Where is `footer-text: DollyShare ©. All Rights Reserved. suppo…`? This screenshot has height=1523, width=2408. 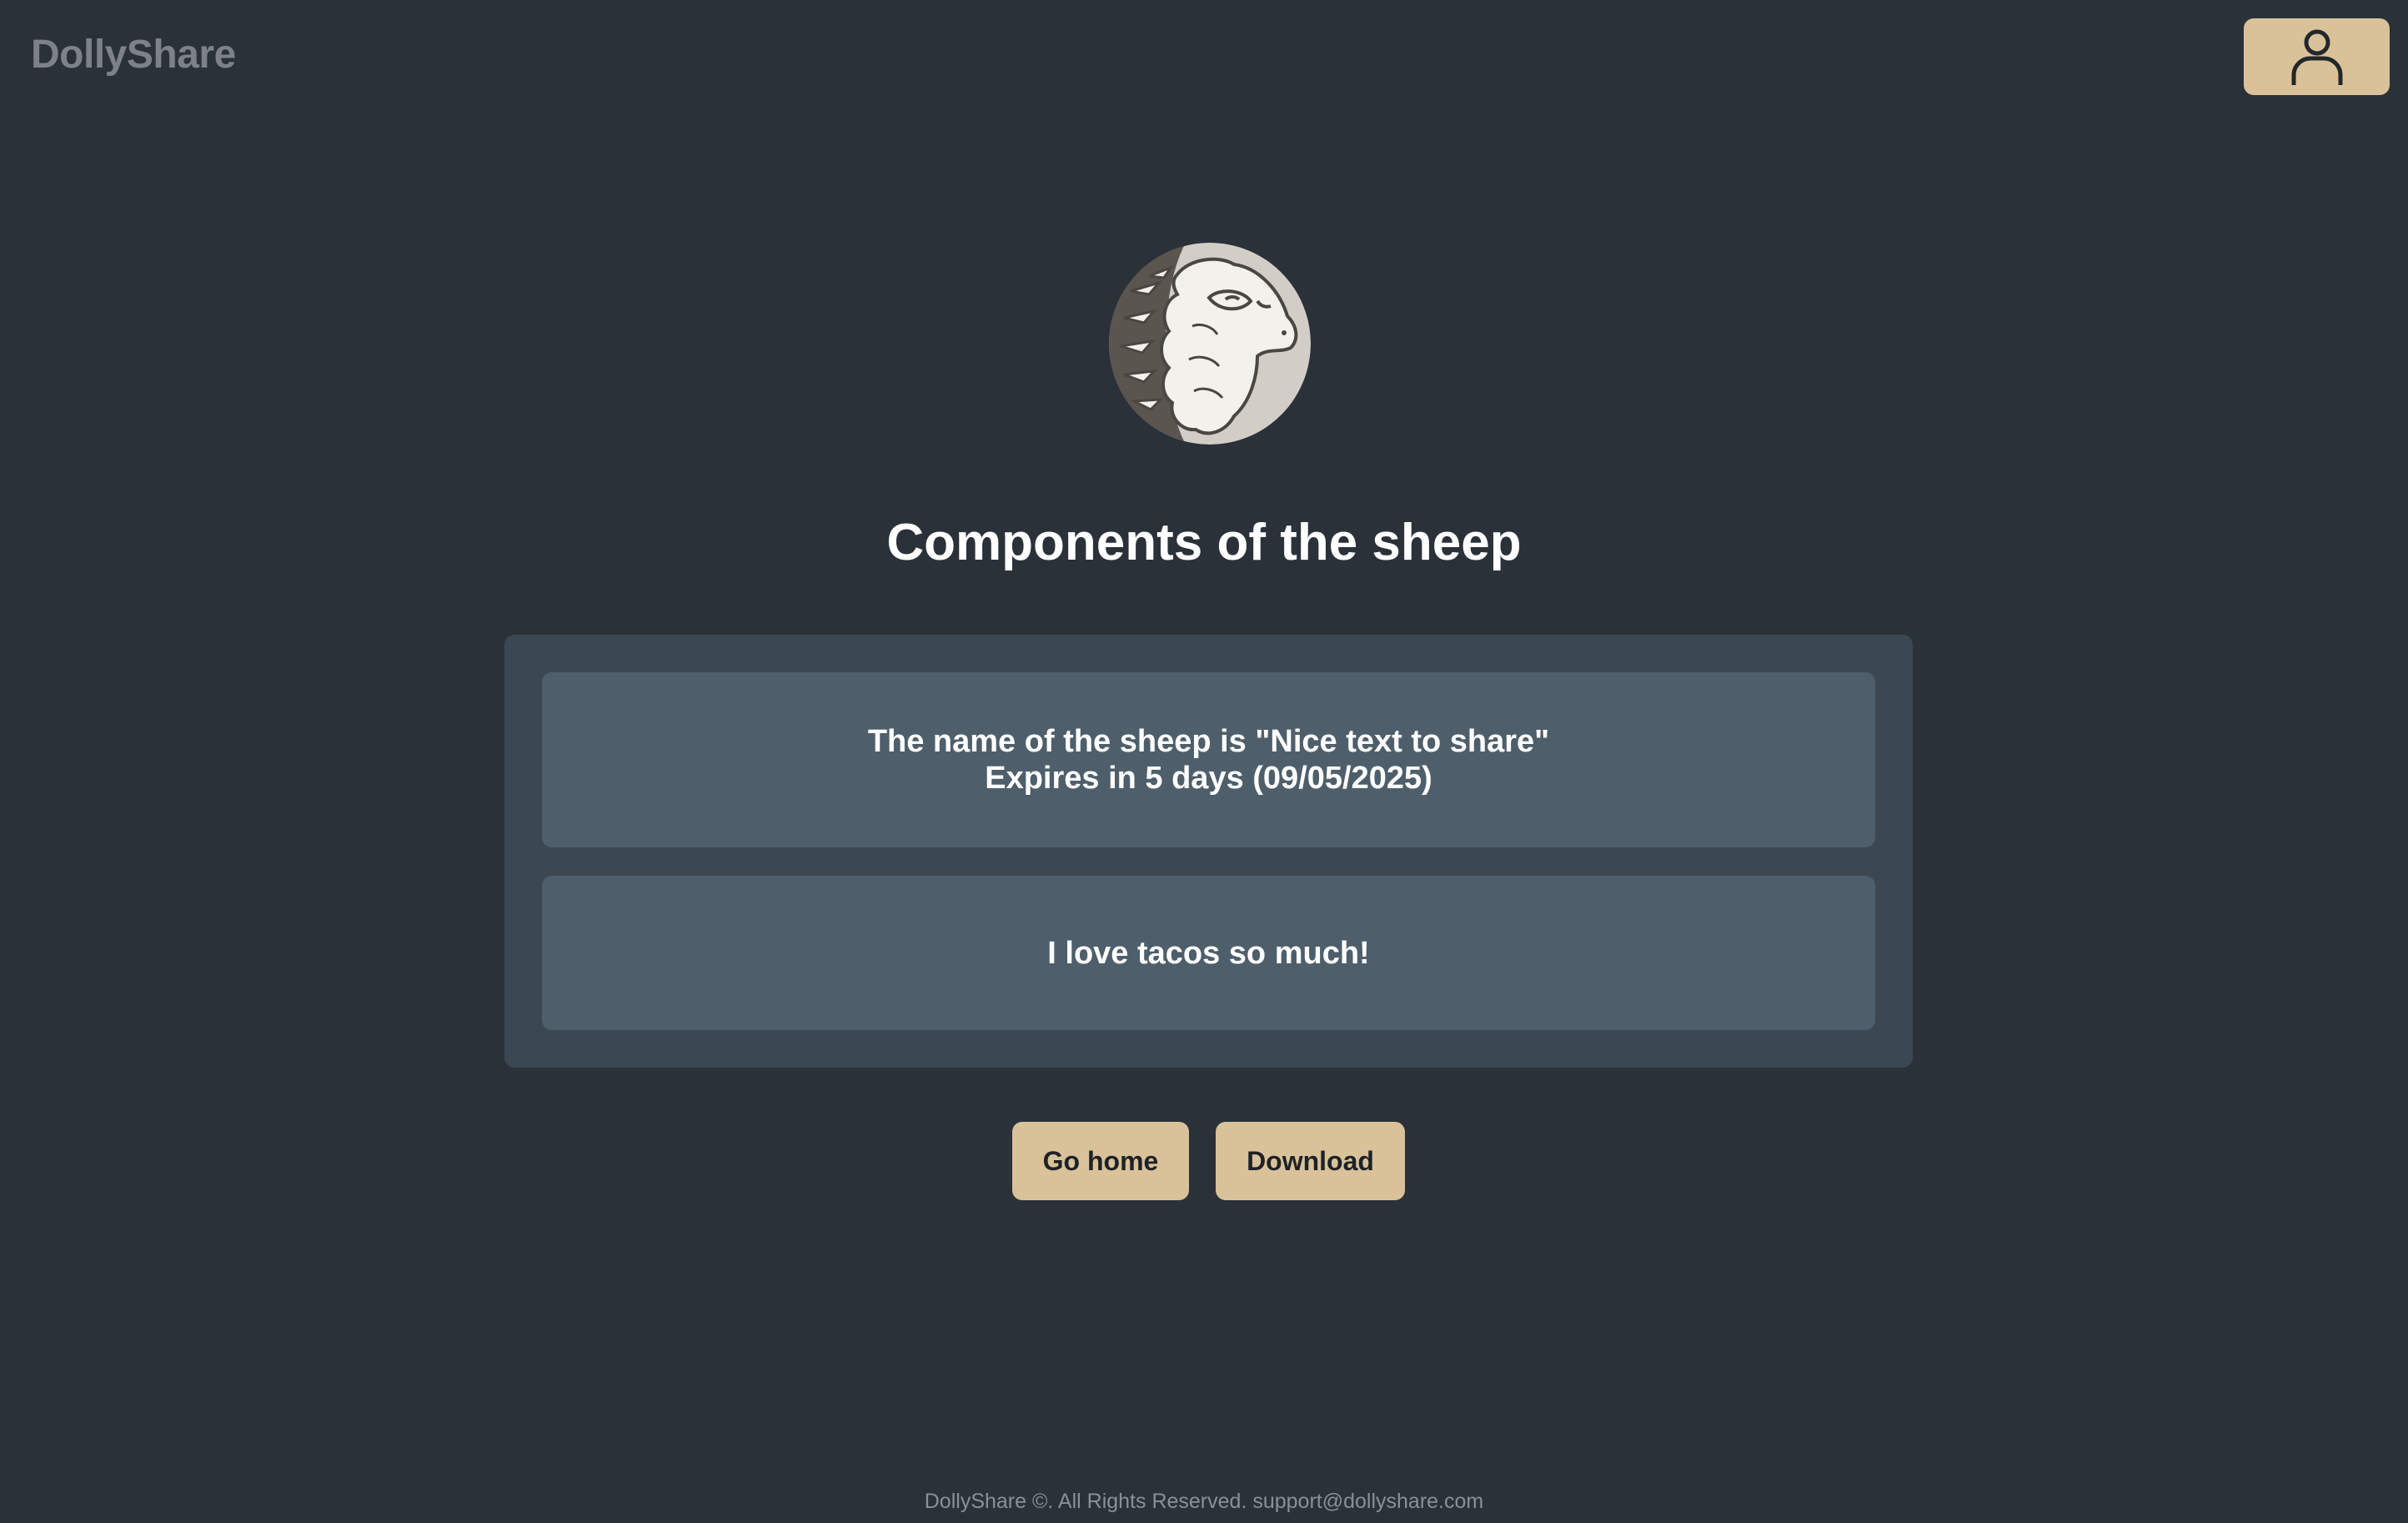
footer-text: DollyShare ©. All Rights Reserved. suppo… is located at coordinates (1204, 1501).